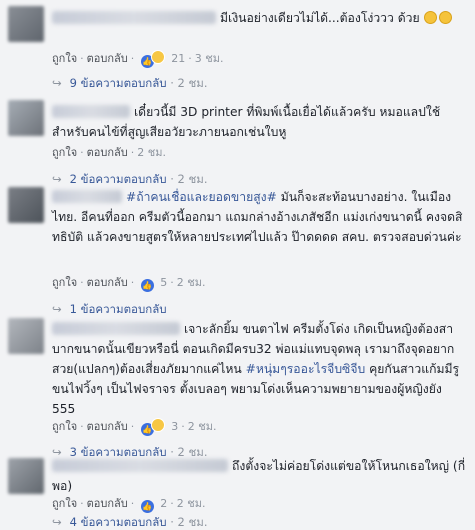 The height and width of the screenshot is (530, 475). I want to click on comment-actions: ถูกใจ · ตอบกลับ · 👍 21 · 3 ชม., so click(138, 59).